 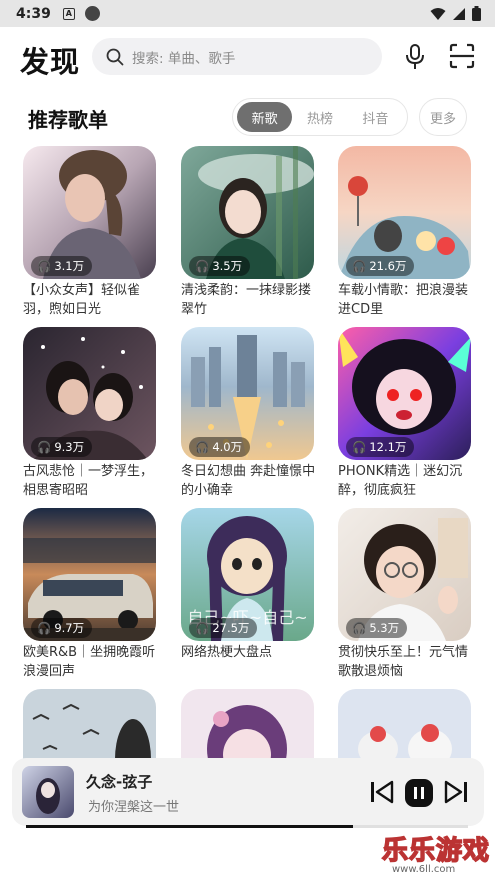 I want to click on watermark-url: www.6ll.com, so click(x=424, y=869).